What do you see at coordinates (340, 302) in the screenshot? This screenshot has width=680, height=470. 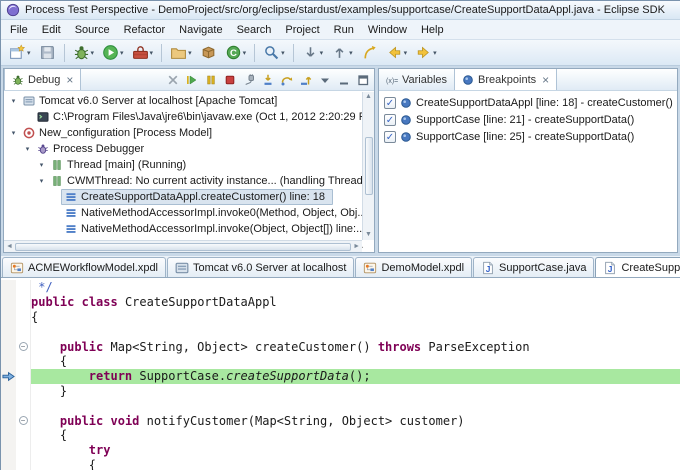 I see `code-line: public class CreateSupportDataAppl` at bounding box center [340, 302].